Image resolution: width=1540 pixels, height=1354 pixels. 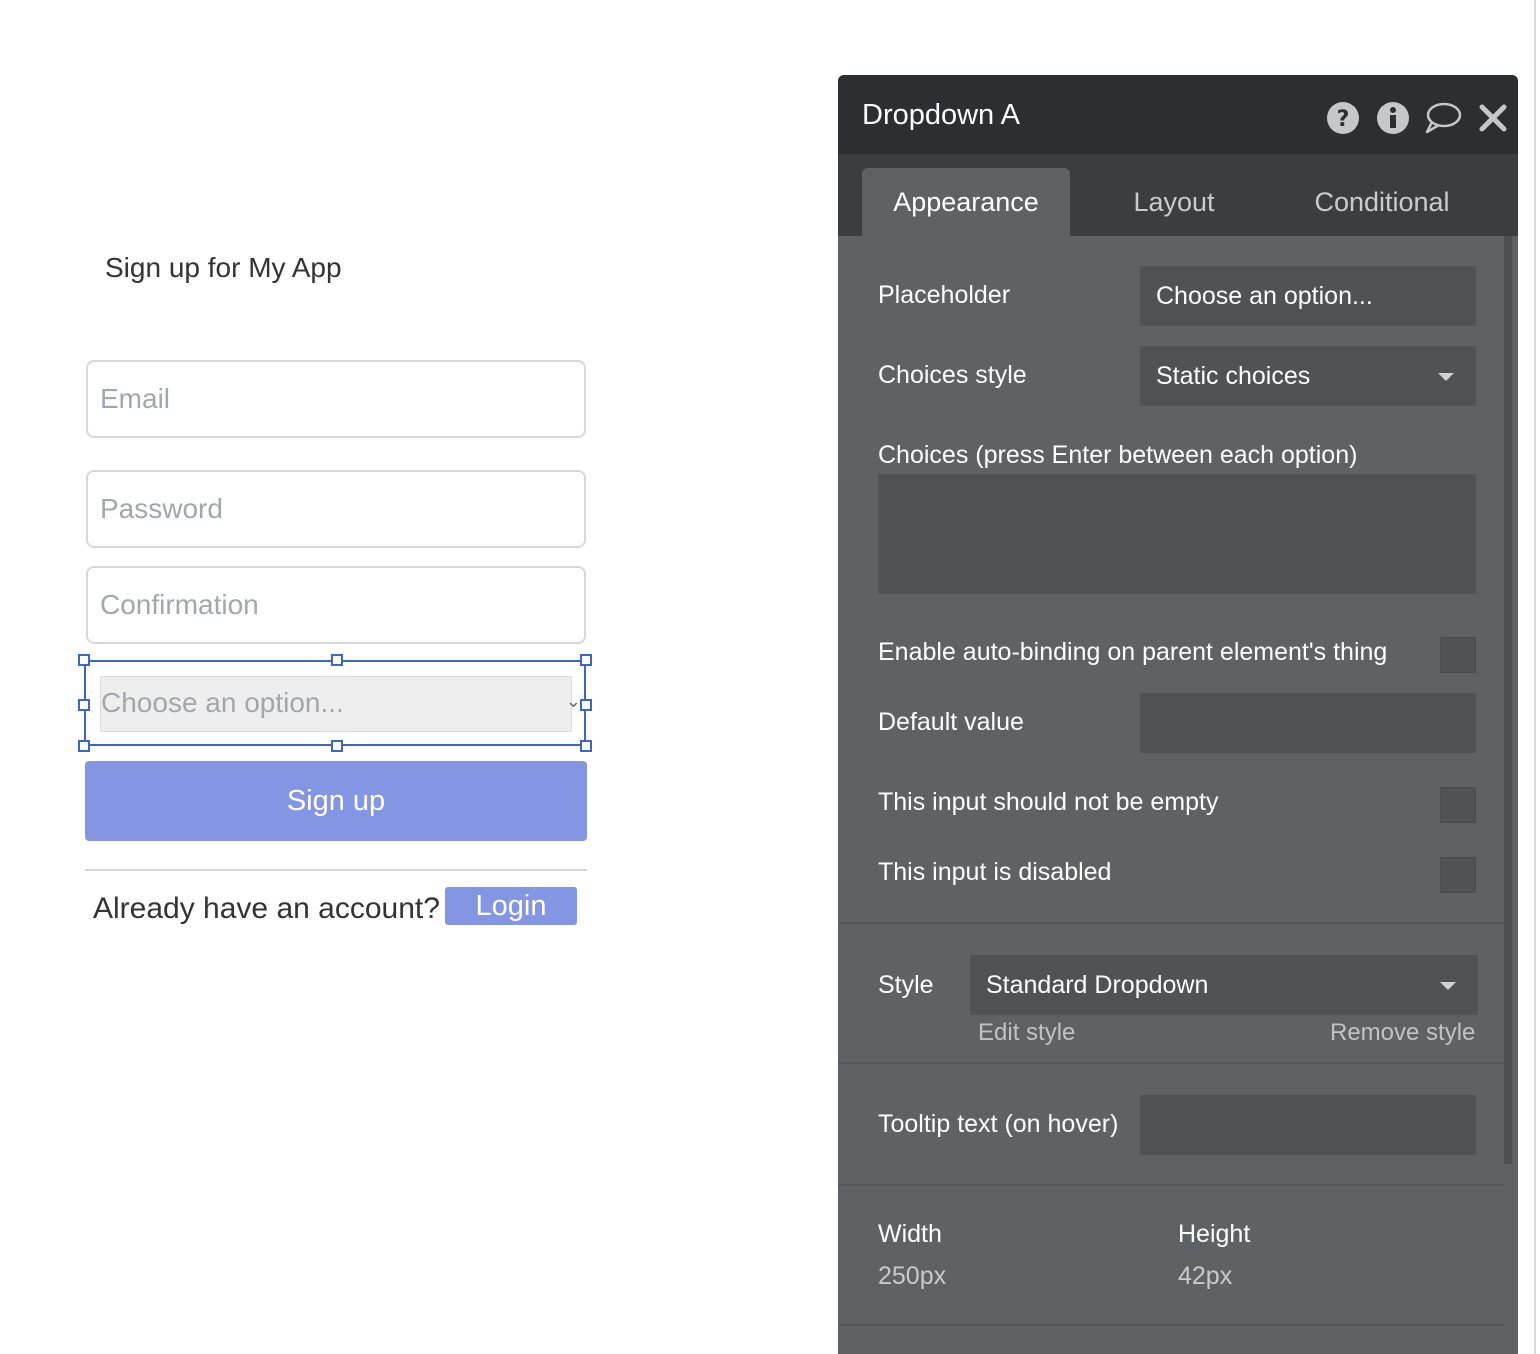 What do you see at coordinates (84, 660) in the screenshot?
I see `resize-handle-top-left` at bounding box center [84, 660].